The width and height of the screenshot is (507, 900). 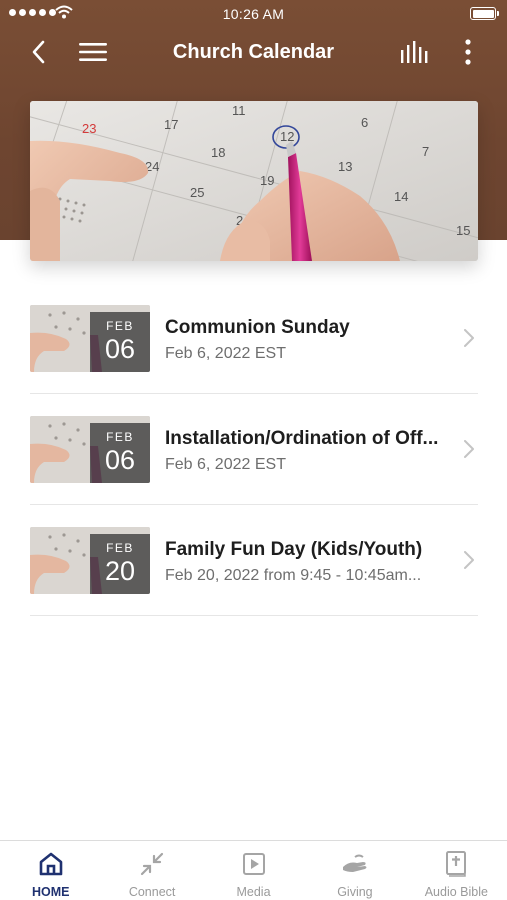 What do you see at coordinates (120, 571) in the screenshot?
I see `date-day: 20` at bounding box center [120, 571].